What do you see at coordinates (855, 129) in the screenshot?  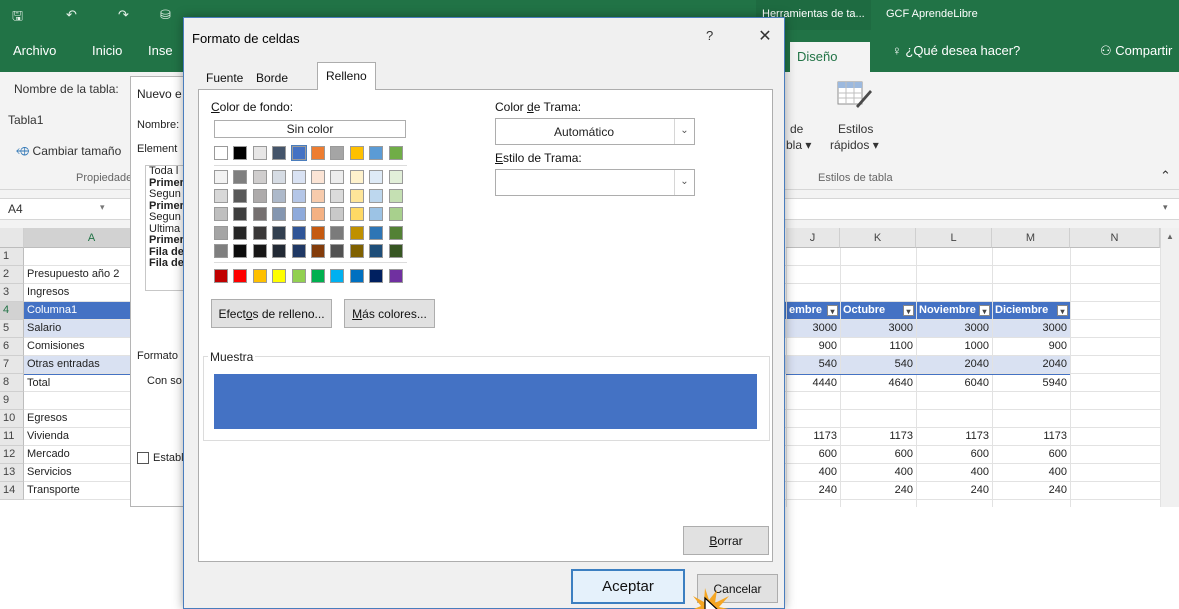 I see `quick-styles-label-1: Estilos` at bounding box center [855, 129].